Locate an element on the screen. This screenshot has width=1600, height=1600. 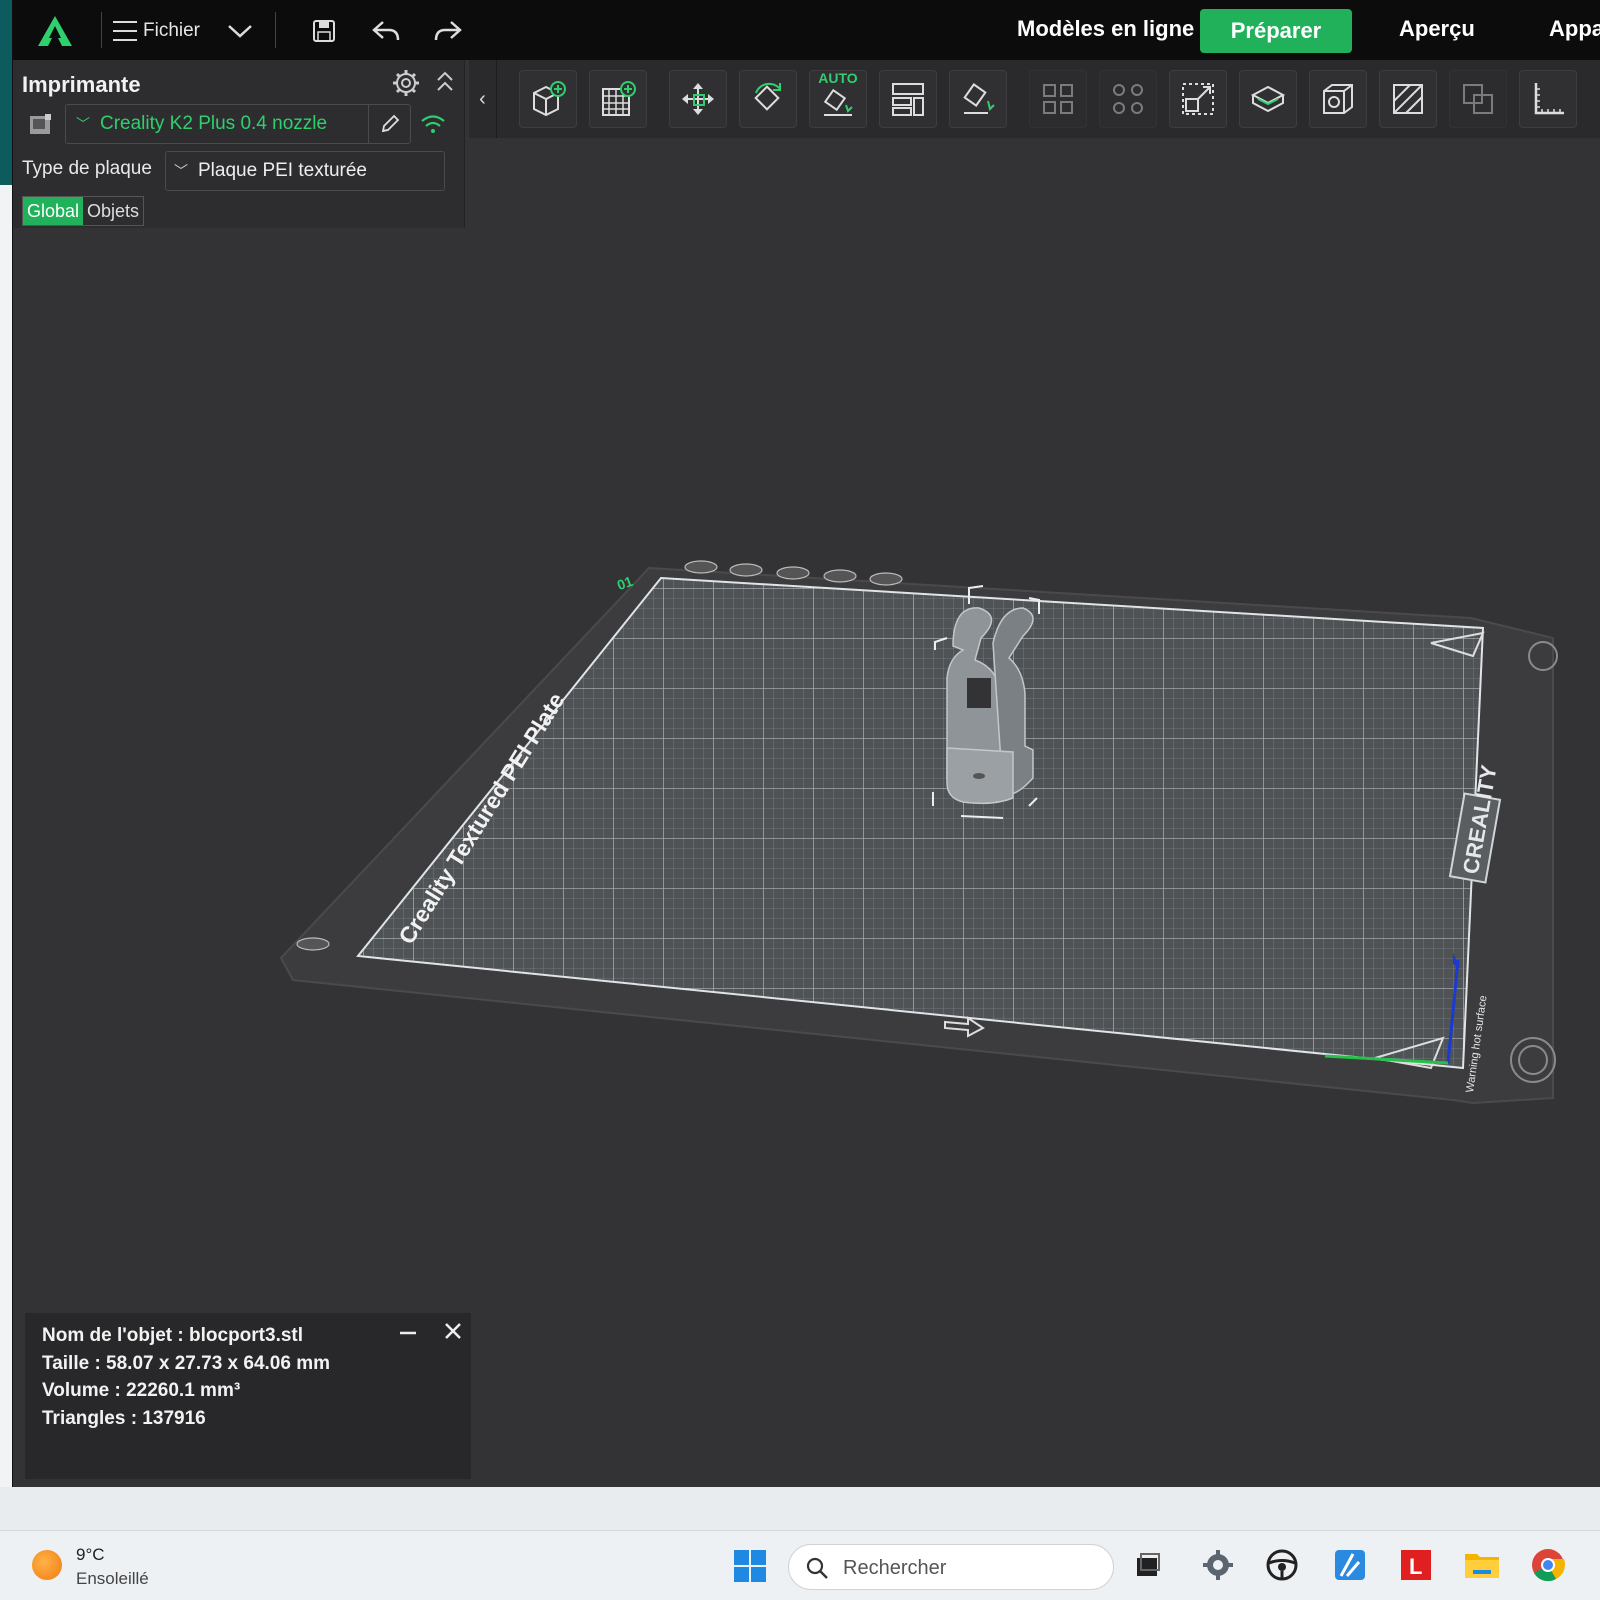
split-objects-button is located at coordinates (1058, 99).